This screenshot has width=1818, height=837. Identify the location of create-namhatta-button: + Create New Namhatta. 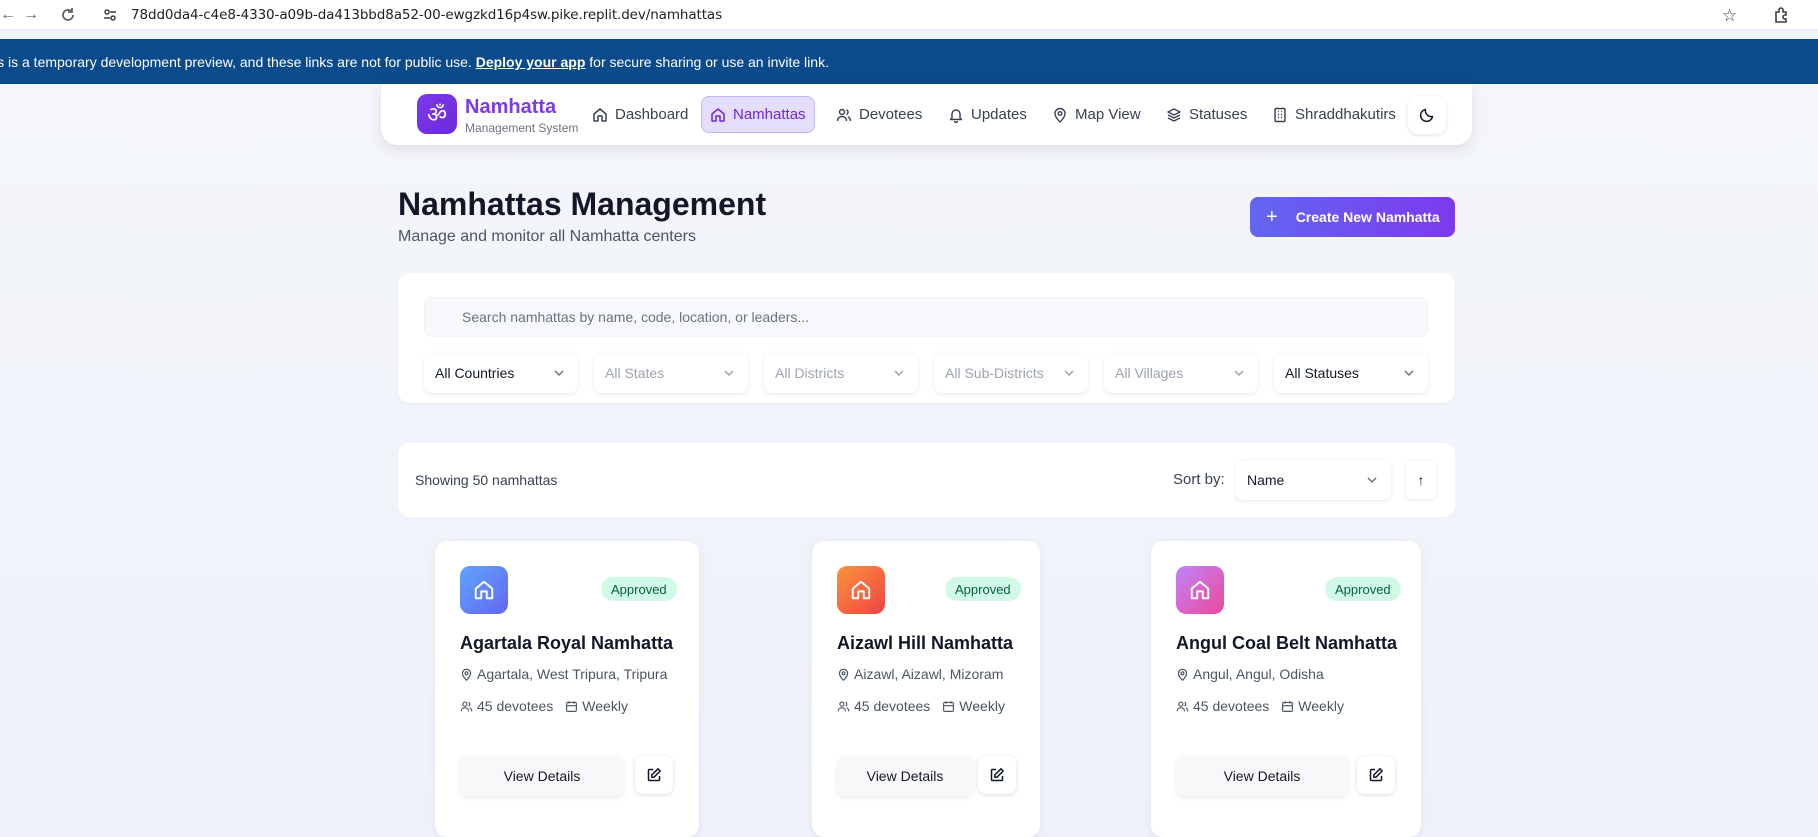
(1352, 217).